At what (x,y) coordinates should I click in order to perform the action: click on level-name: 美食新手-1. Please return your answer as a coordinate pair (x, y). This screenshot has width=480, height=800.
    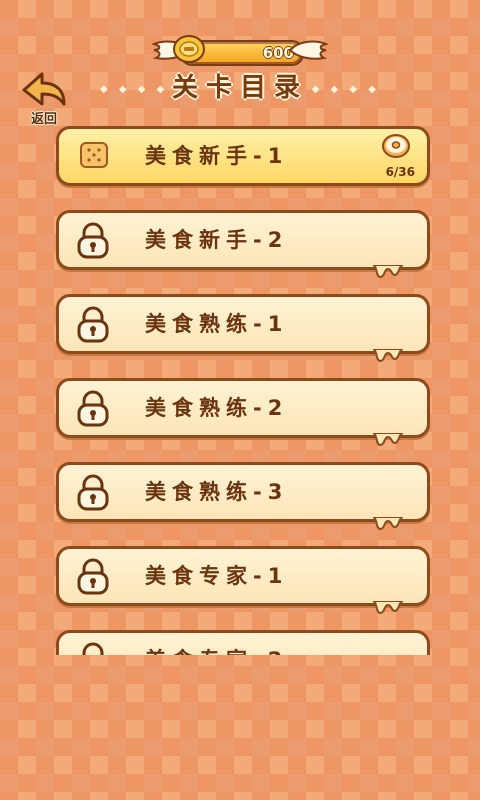
    Looking at the image, I should click on (217, 156).